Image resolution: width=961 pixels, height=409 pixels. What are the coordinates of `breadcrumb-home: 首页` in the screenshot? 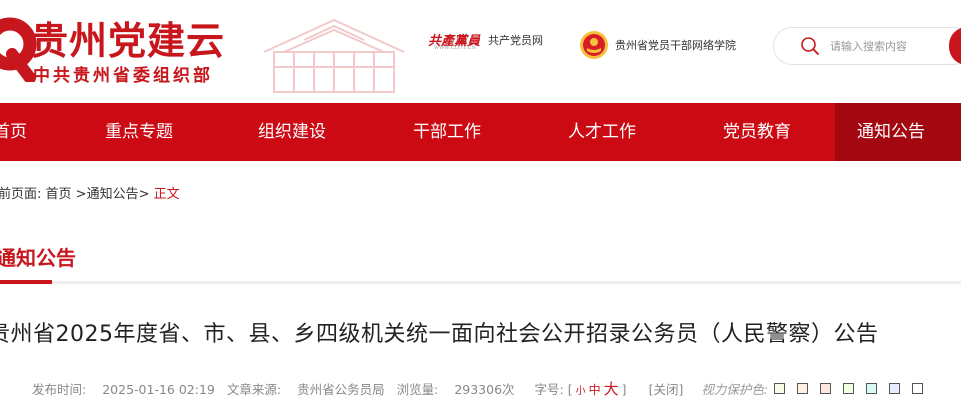 It's located at (59, 194).